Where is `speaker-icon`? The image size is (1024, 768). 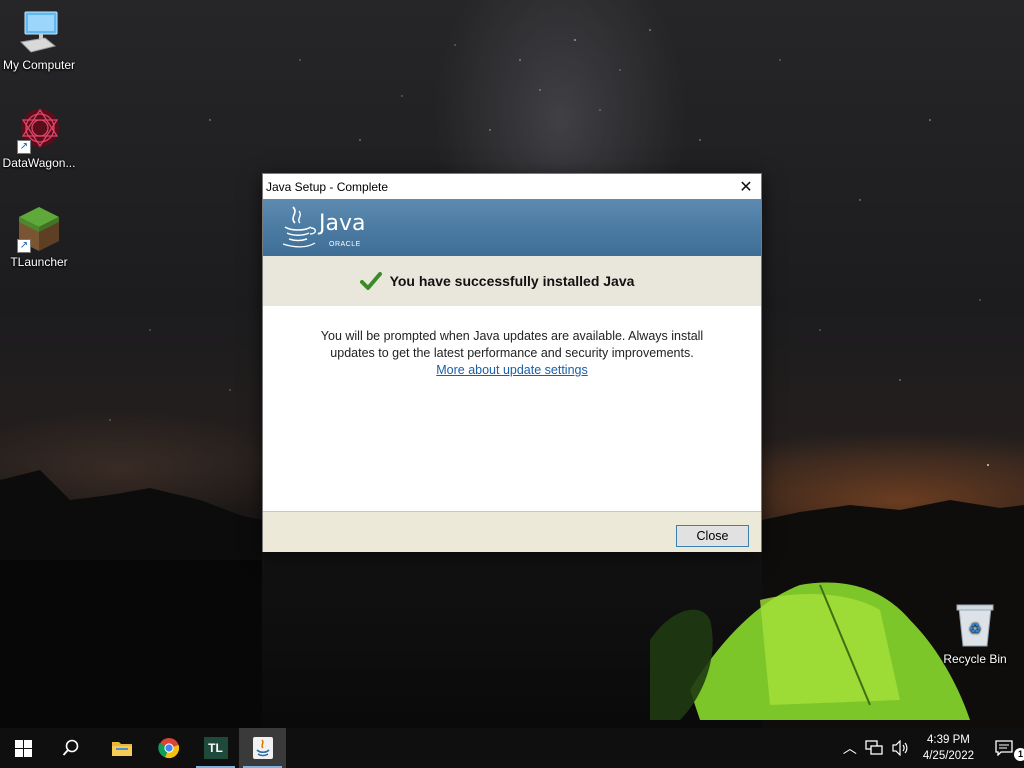 speaker-icon is located at coordinates (900, 748).